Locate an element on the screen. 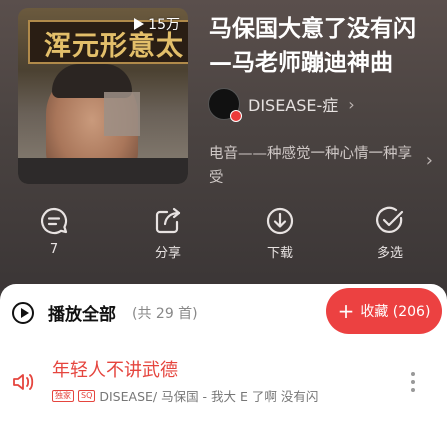 The image size is (447, 427). song-artist-album: DISEASE/ 马保国 - 我大 E 了啊 没有闪 is located at coordinates (209, 396).